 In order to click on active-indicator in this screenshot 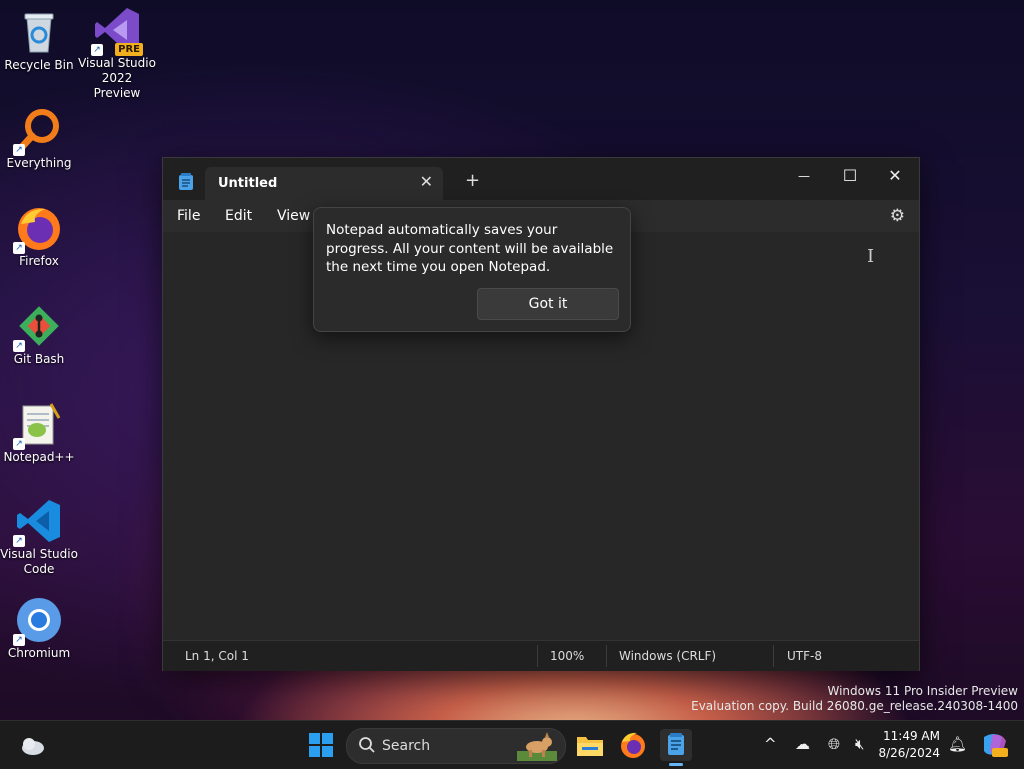, I will do `click(676, 764)`.